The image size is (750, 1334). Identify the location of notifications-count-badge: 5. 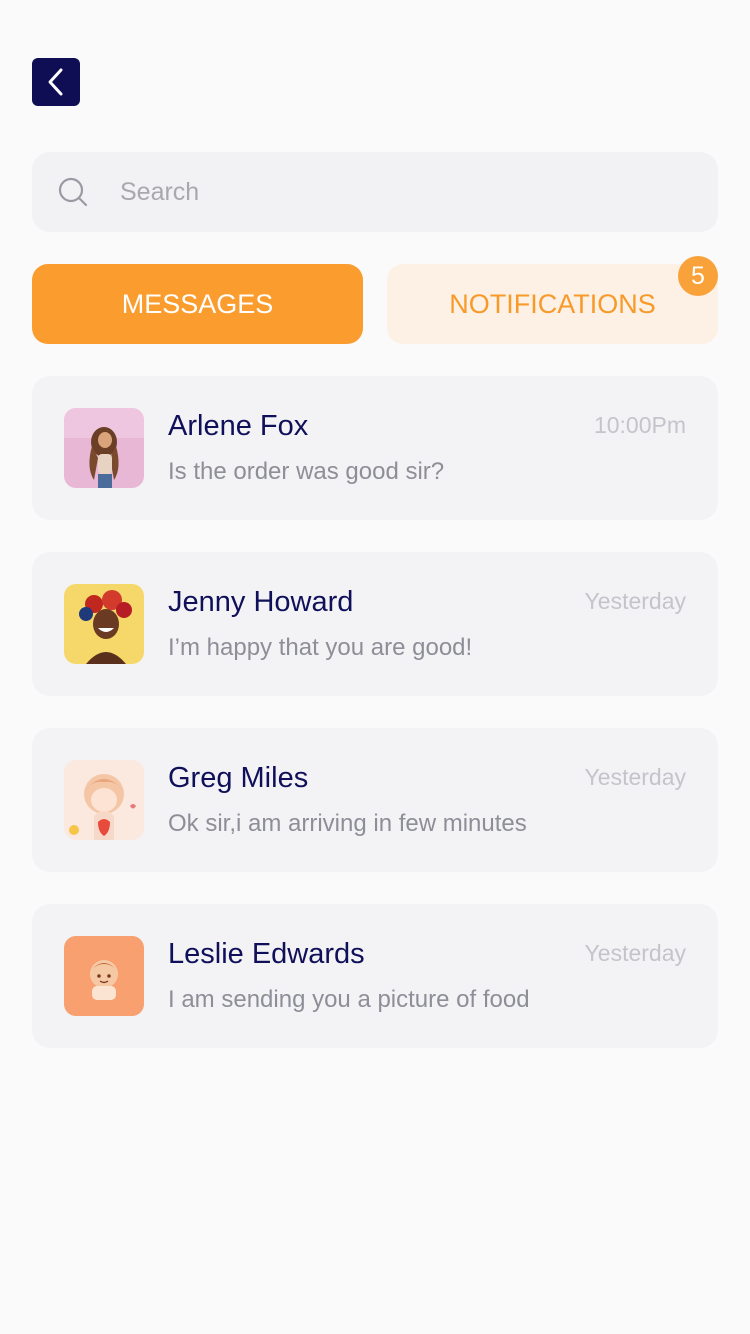
(698, 276).